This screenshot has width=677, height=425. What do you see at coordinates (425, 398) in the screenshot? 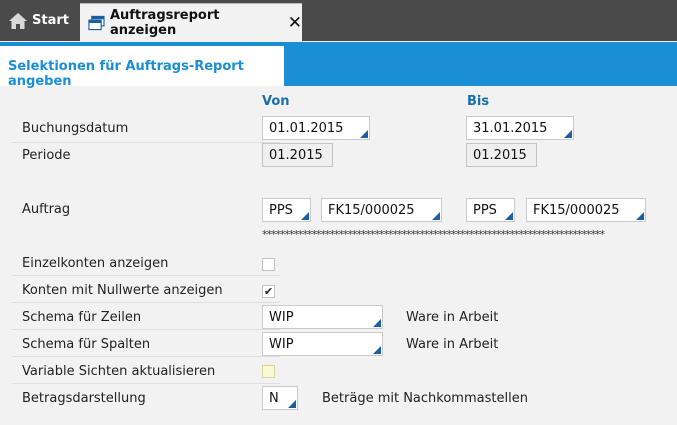
I see `betragsdarstellung-description: Beträge mit Nachkommastellen` at bounding box center [425, 398].